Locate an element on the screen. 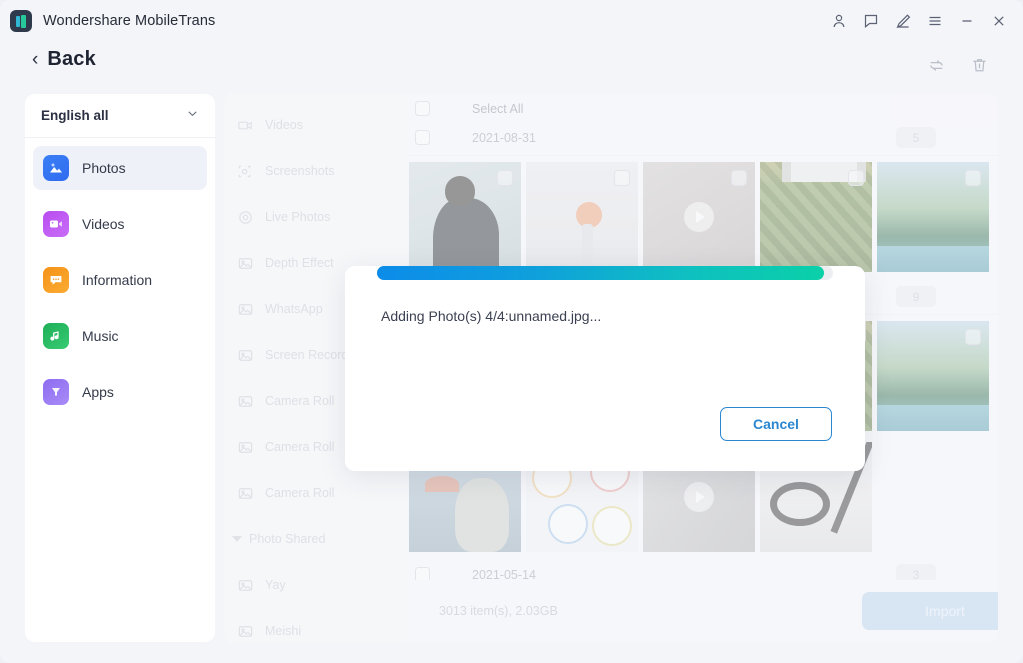 This screenshot has height=663, width=1023. progress-bar-fill is located at coordinates (600, 273).